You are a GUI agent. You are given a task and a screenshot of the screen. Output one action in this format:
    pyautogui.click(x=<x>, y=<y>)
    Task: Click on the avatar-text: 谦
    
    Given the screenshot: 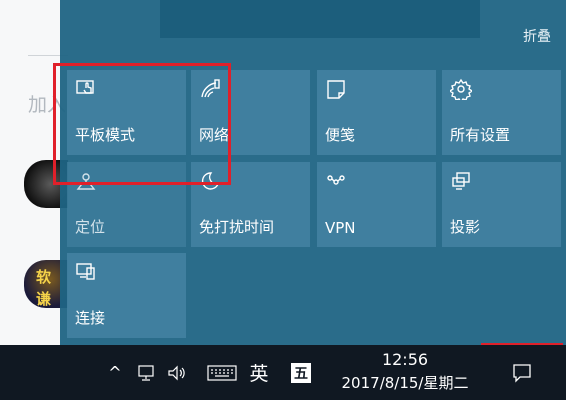 What is the action you would take?
    pyautogui.click(x=44, y=299)
    